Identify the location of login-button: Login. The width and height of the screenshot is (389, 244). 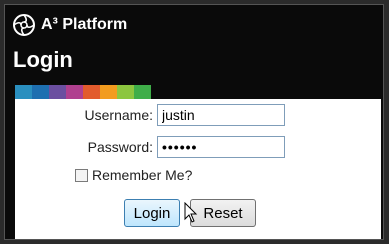
(152, 213).